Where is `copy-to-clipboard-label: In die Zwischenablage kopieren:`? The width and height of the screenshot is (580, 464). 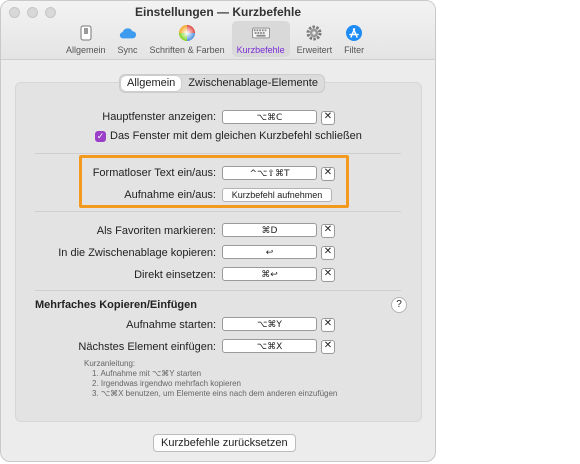 copy-to-clipboard-label: In die Zwischenablage kopieren: is located at coordinates (137, 253).